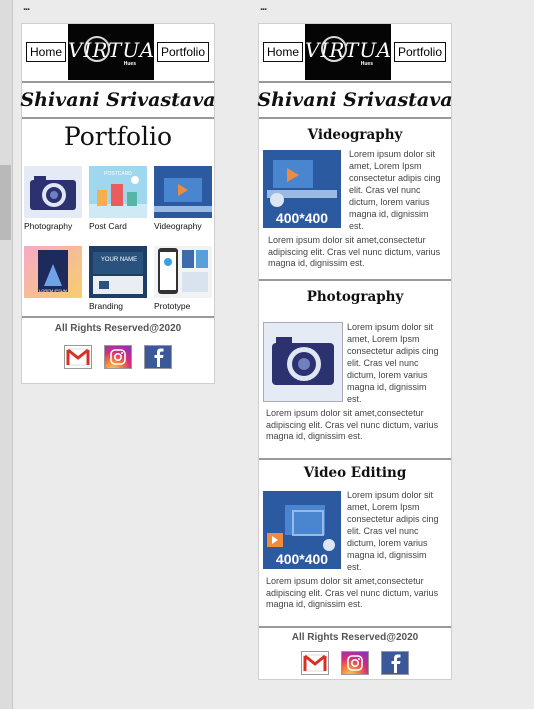 Image resolution: width=534 pixels, height=709 pixels. I want to click on canvas-scroll-handle, so click(5, 202).